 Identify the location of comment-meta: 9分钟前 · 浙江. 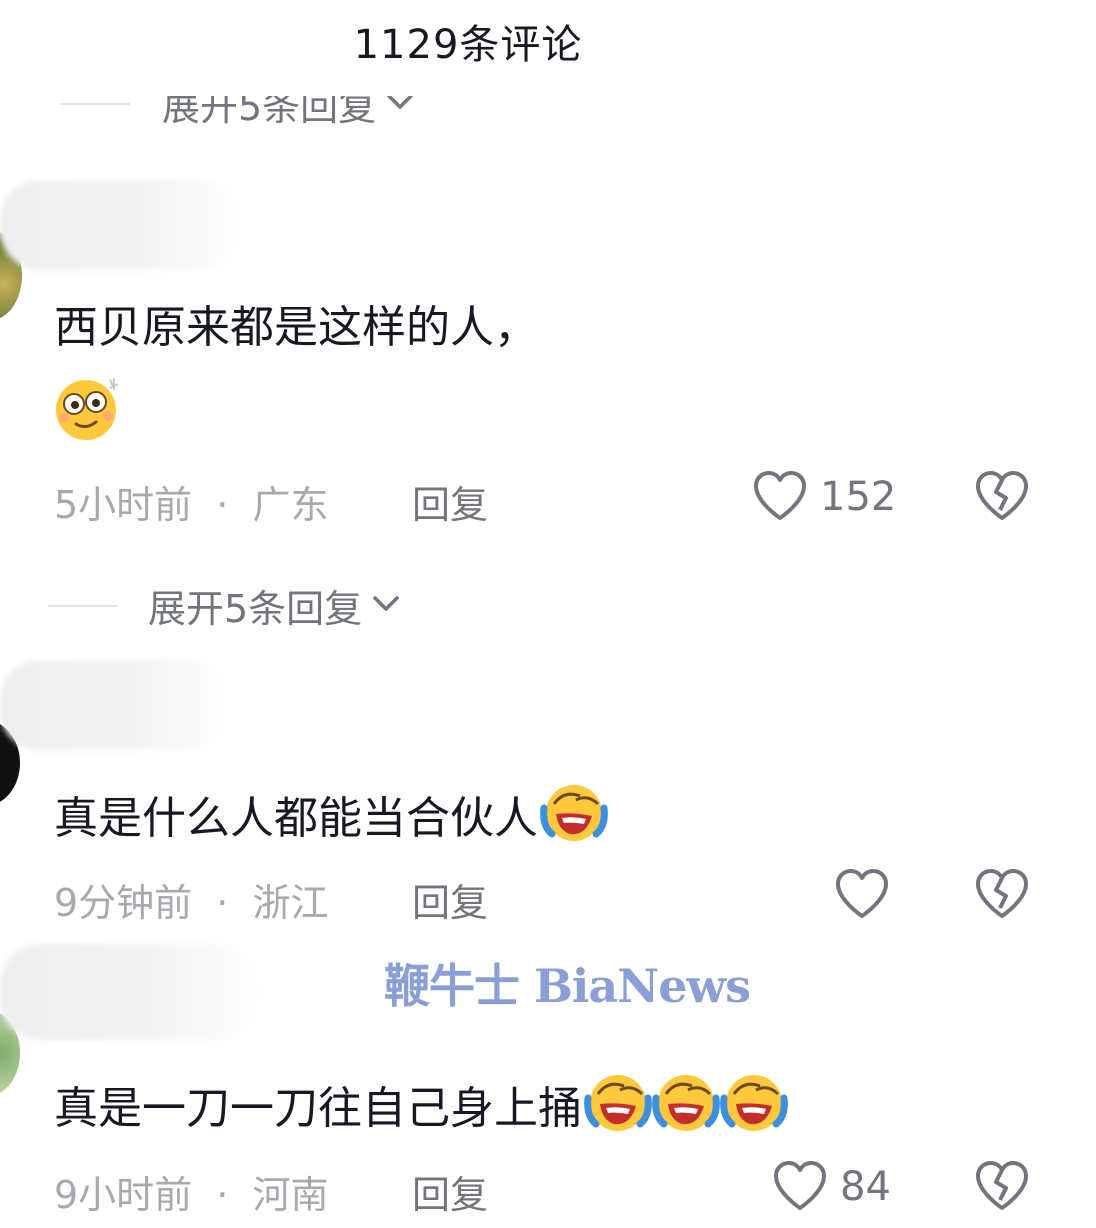
(191, 899).